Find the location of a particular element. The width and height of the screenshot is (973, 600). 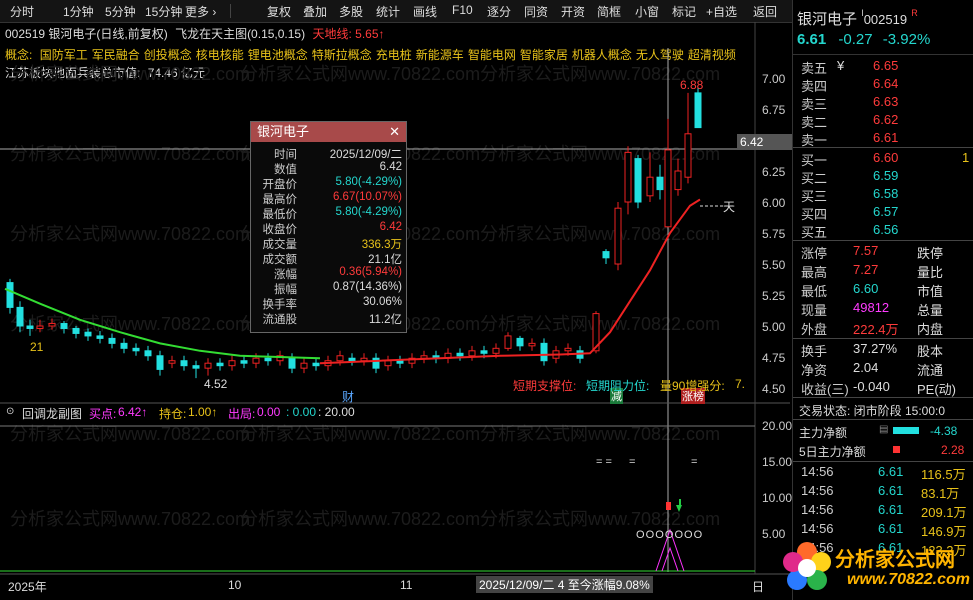

buy-row: 买一 6.60 1 is located at coordinates (883, 159).